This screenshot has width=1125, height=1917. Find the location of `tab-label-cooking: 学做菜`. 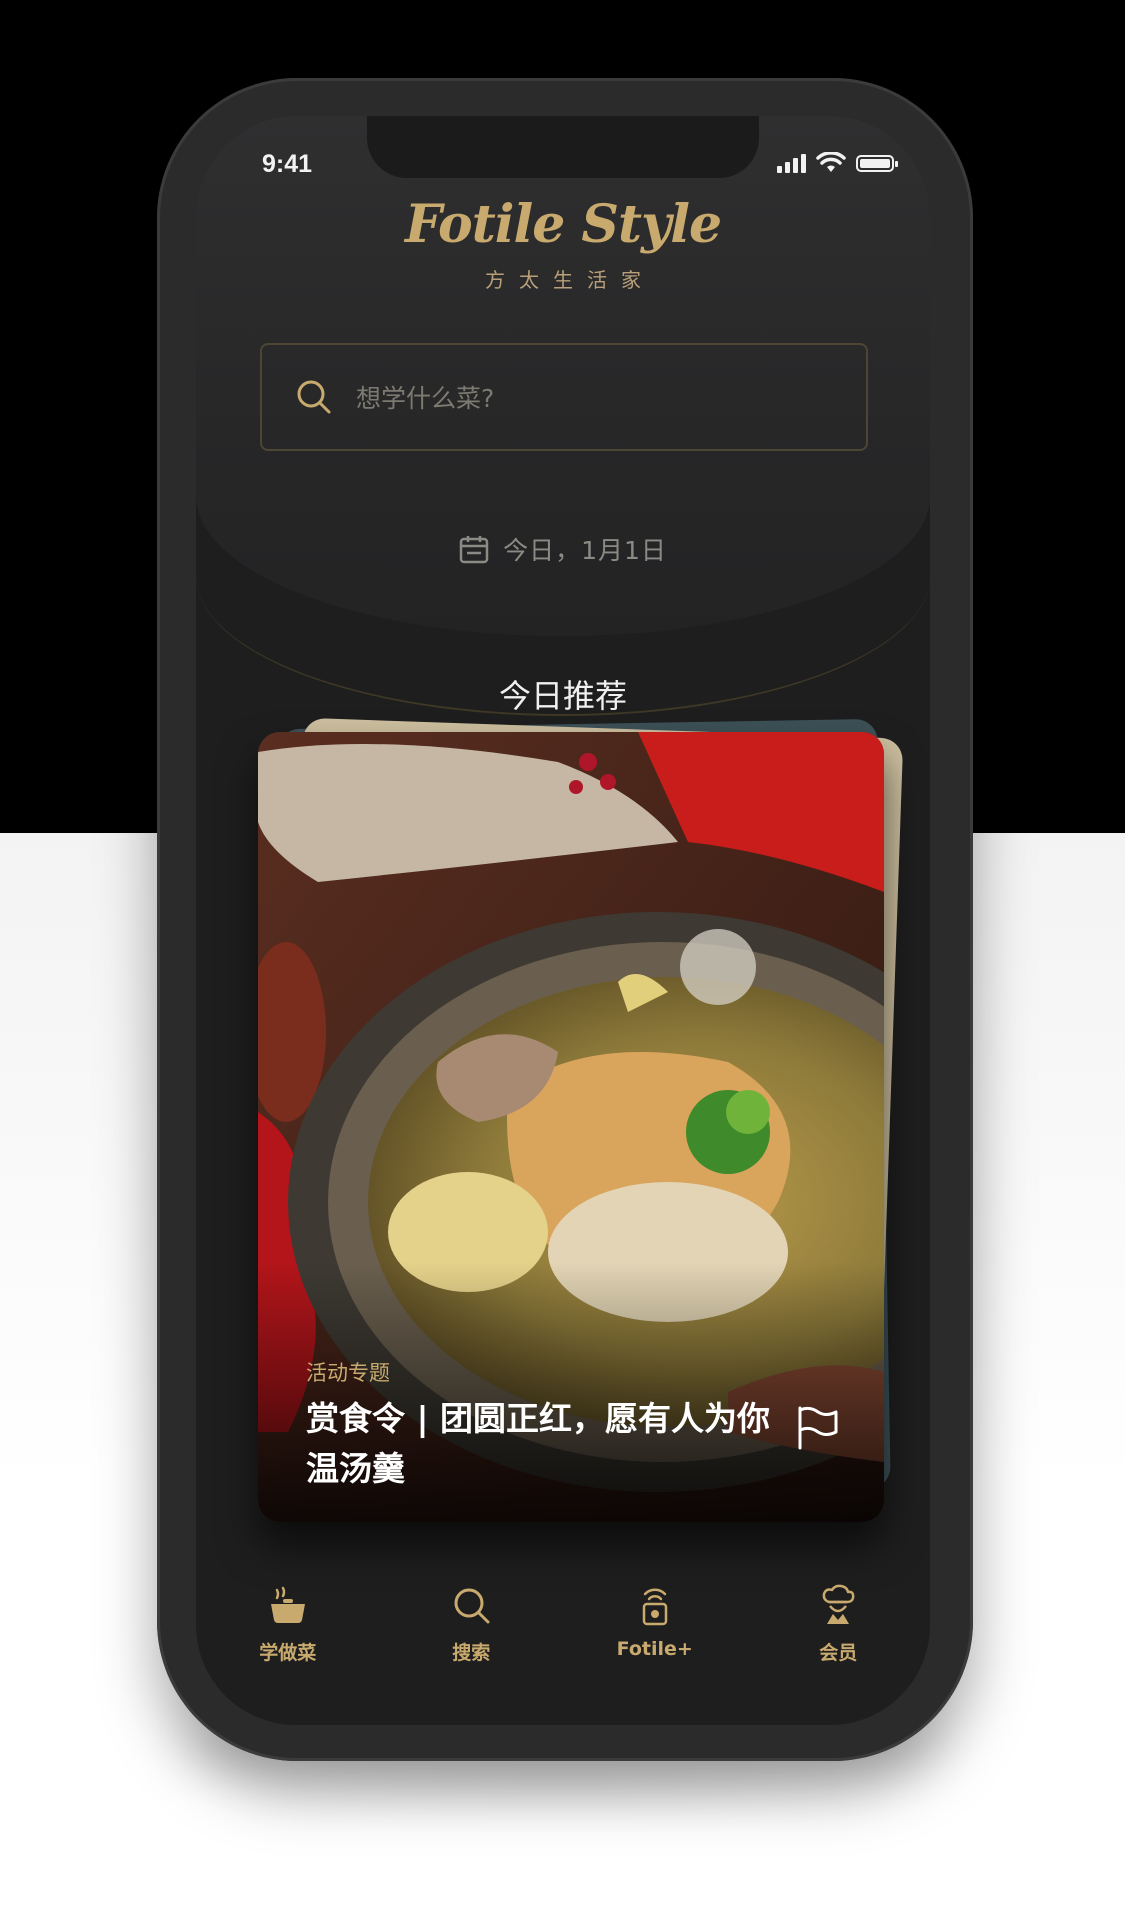

tab-label-cooking: 学做菜 is located at coordinates (288, 1653).